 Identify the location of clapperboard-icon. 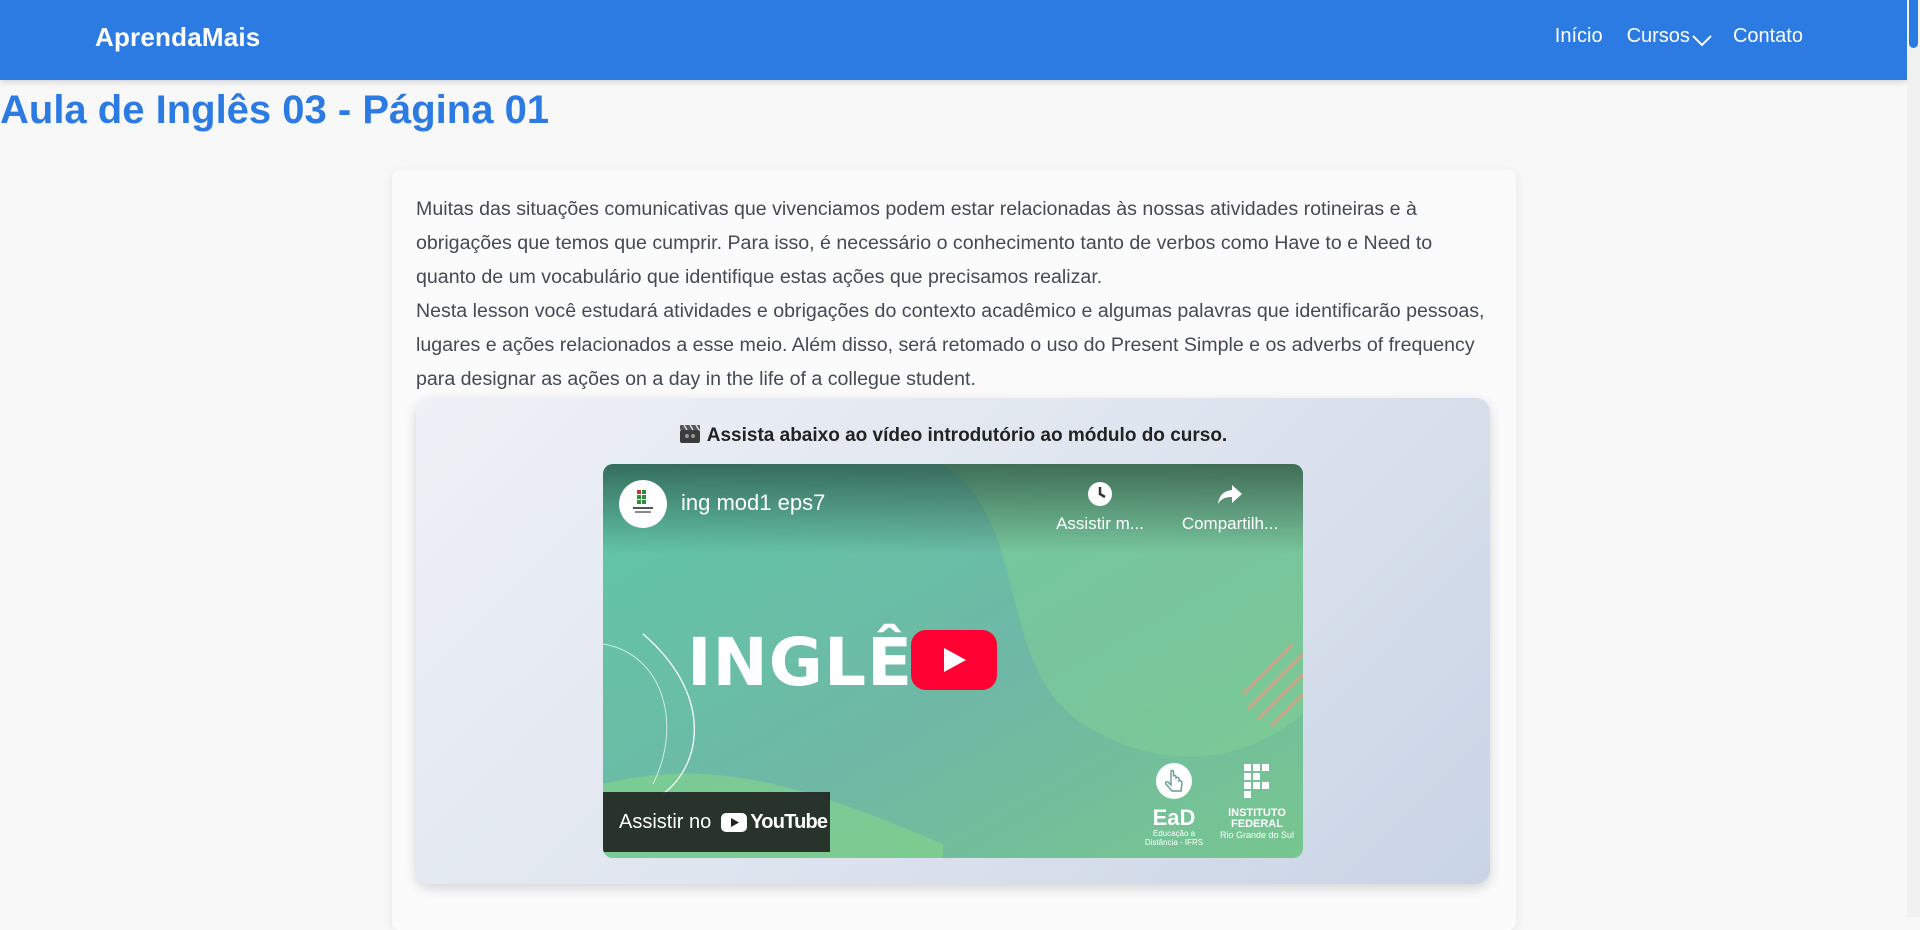
(689, 433).